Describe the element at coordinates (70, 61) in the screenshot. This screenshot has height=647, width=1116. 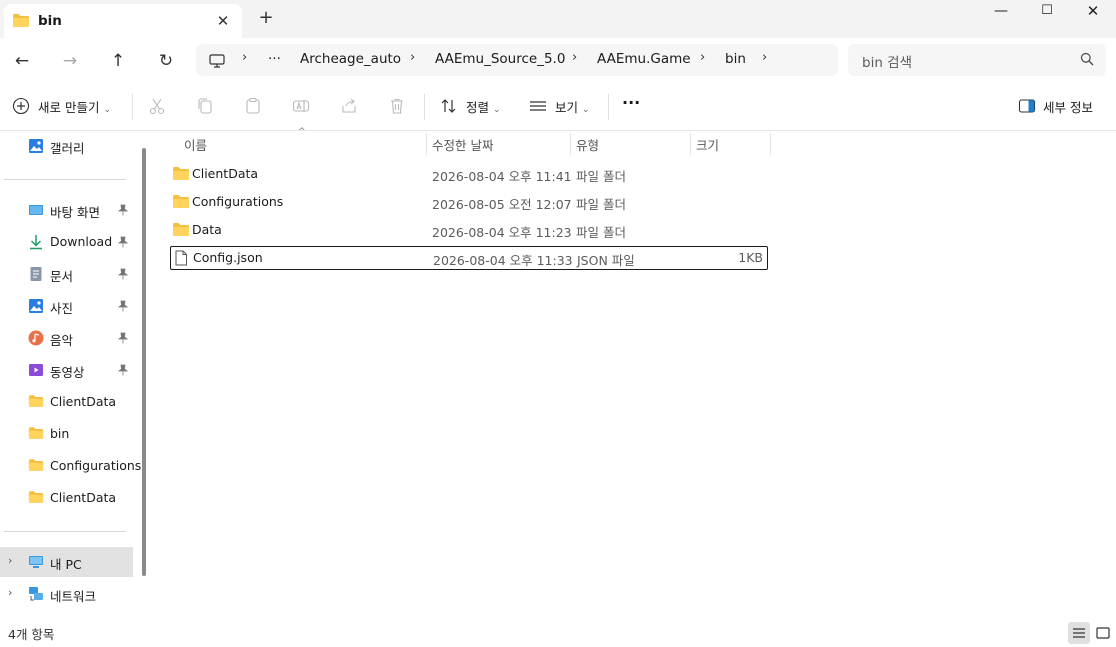
I see `forward-button: →` at that location.